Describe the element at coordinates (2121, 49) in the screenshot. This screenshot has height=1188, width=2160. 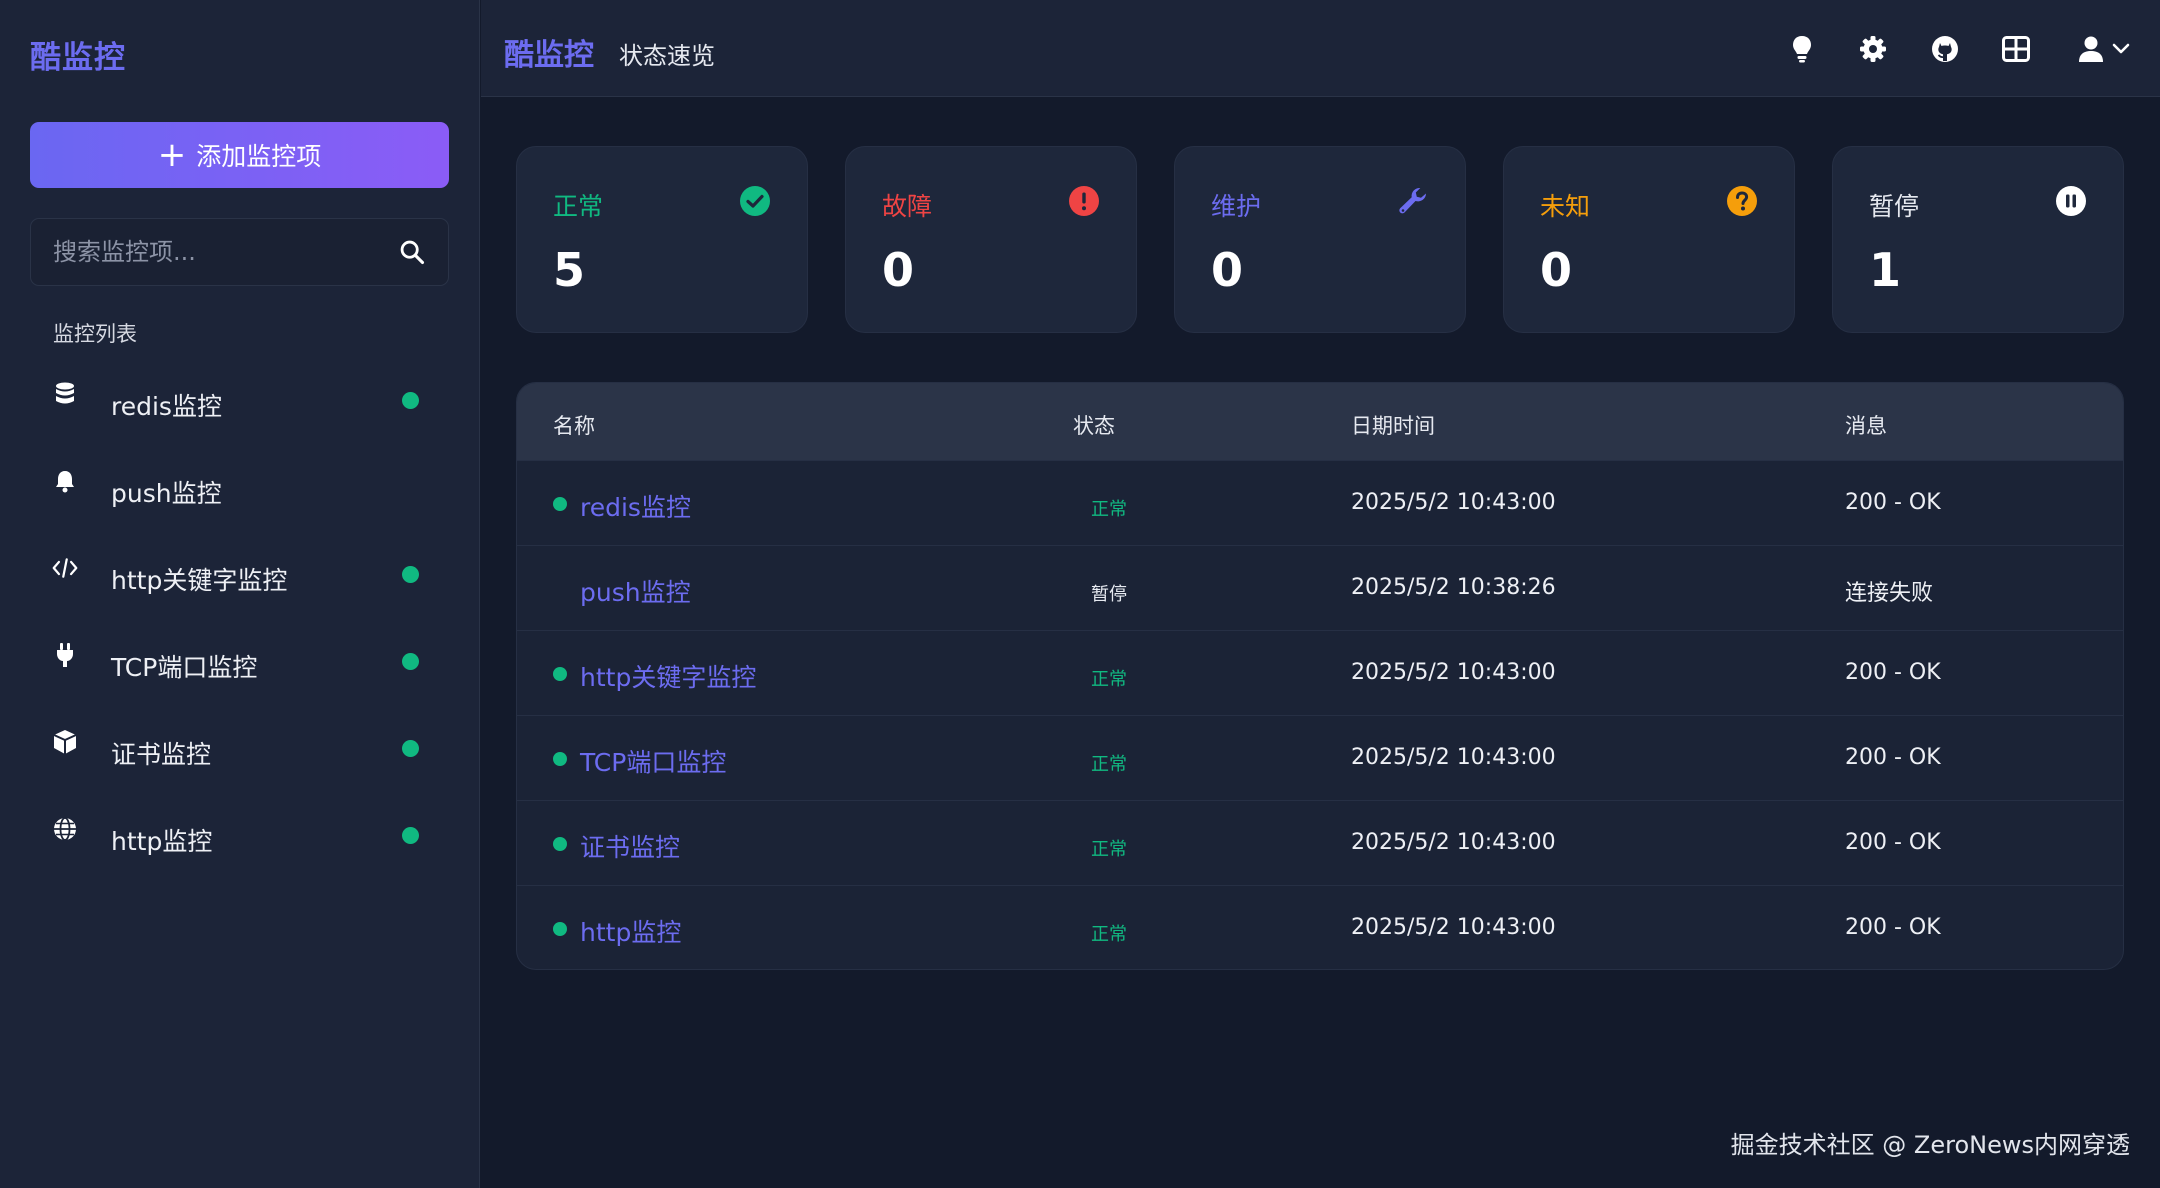
I see `chevron-down-icon` at that location.